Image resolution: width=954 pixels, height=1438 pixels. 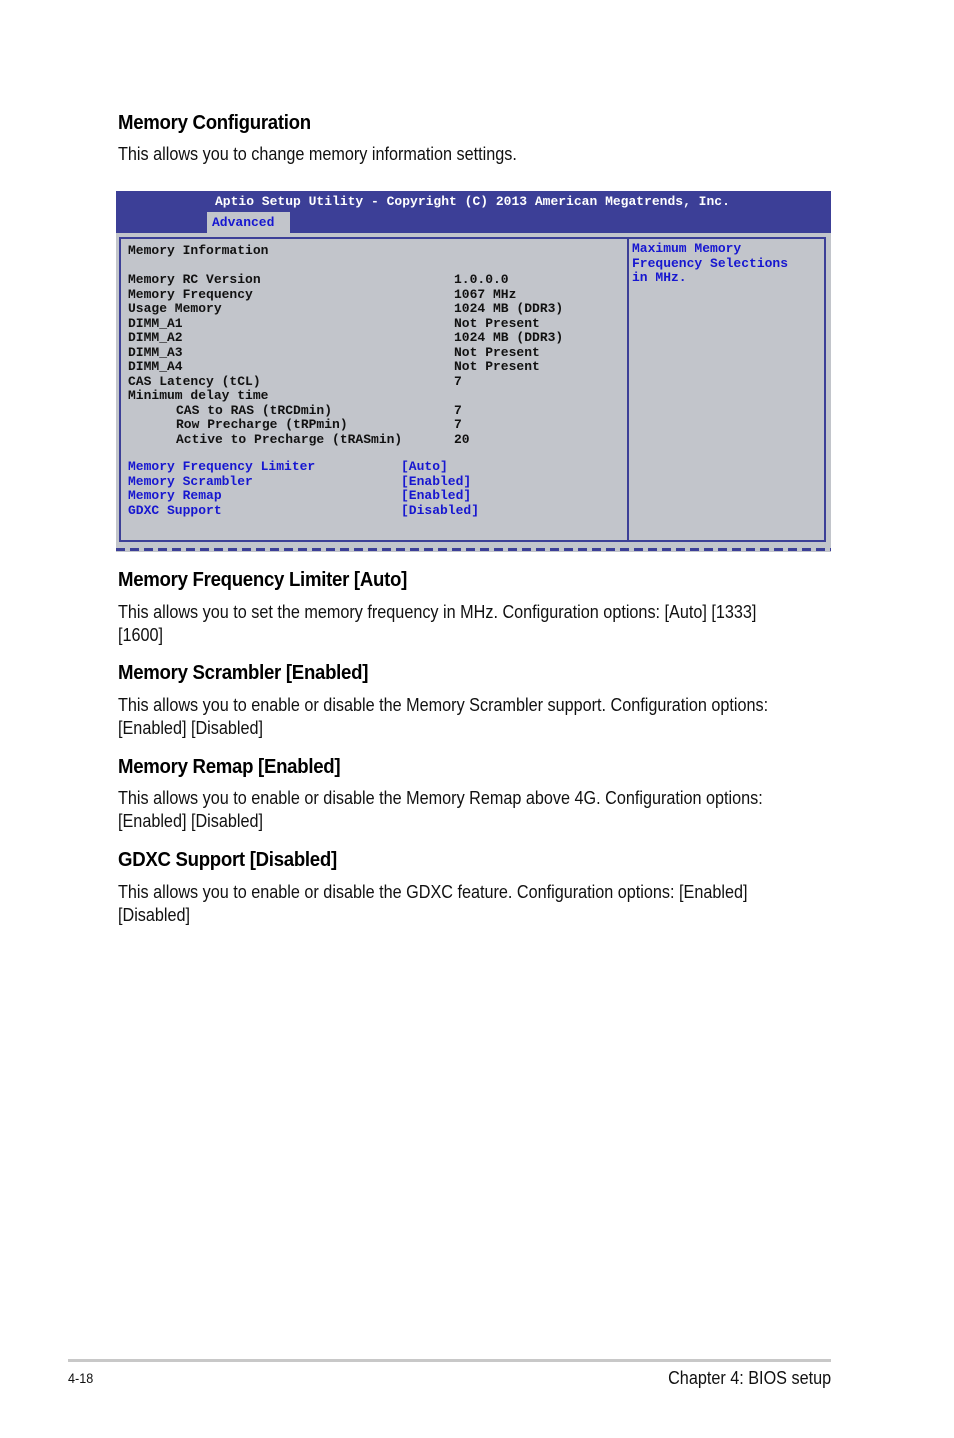 I want to click on item-heading: Memory Remap [Enabled], so click(x=229, y=767).